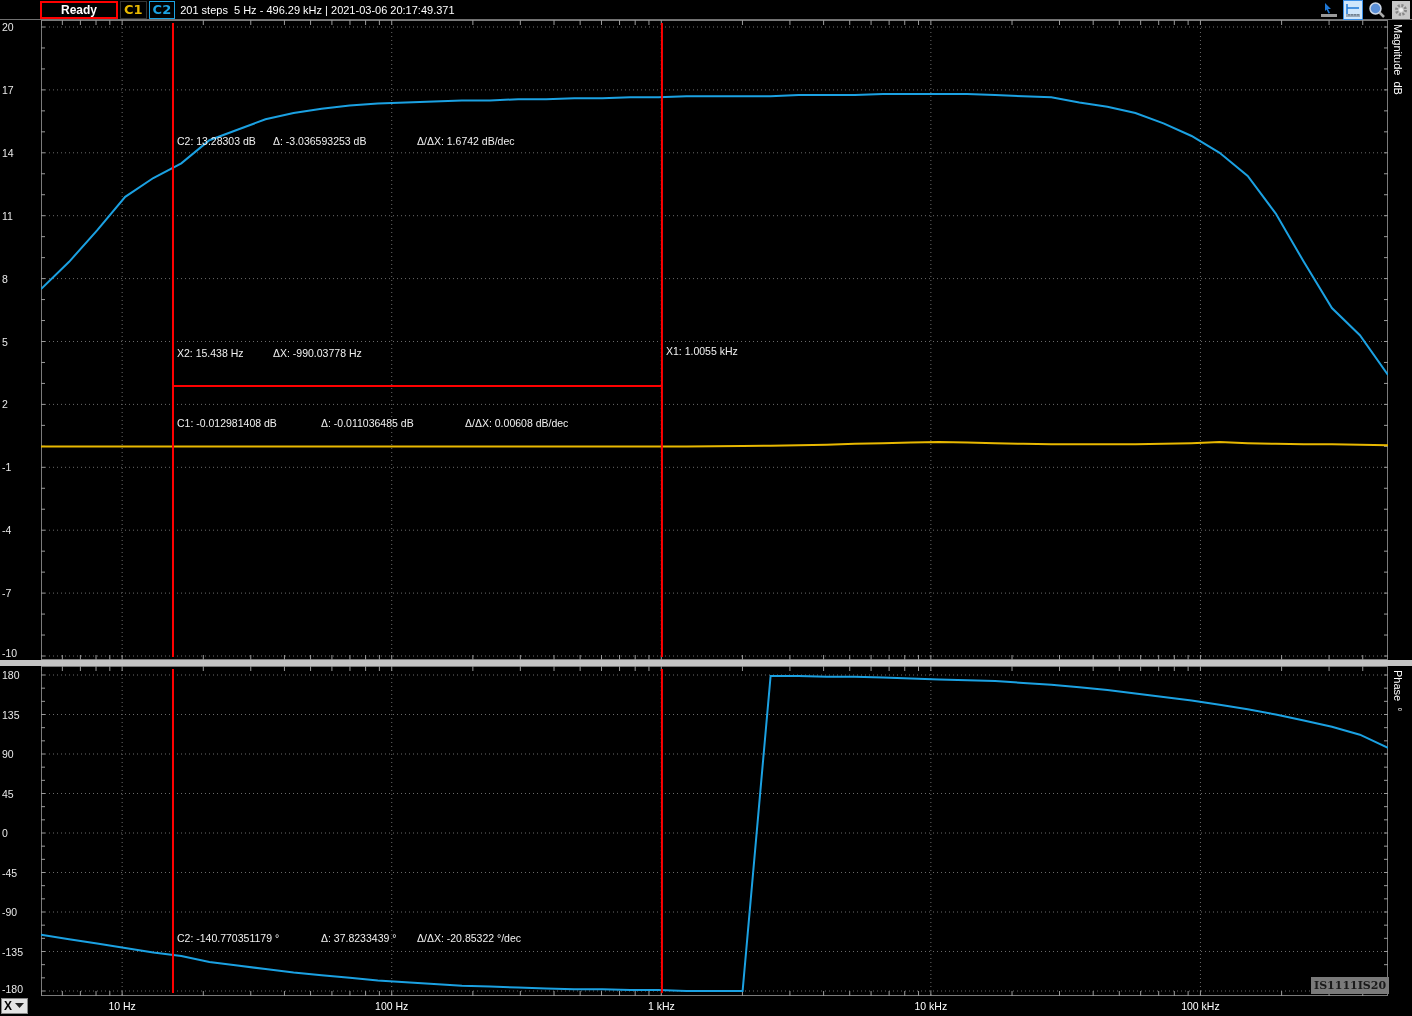  Describe the element at coordinates (227, 423) in the screenshot. I see `cursor-readout: C1: -0.012981408 dB` at that location.